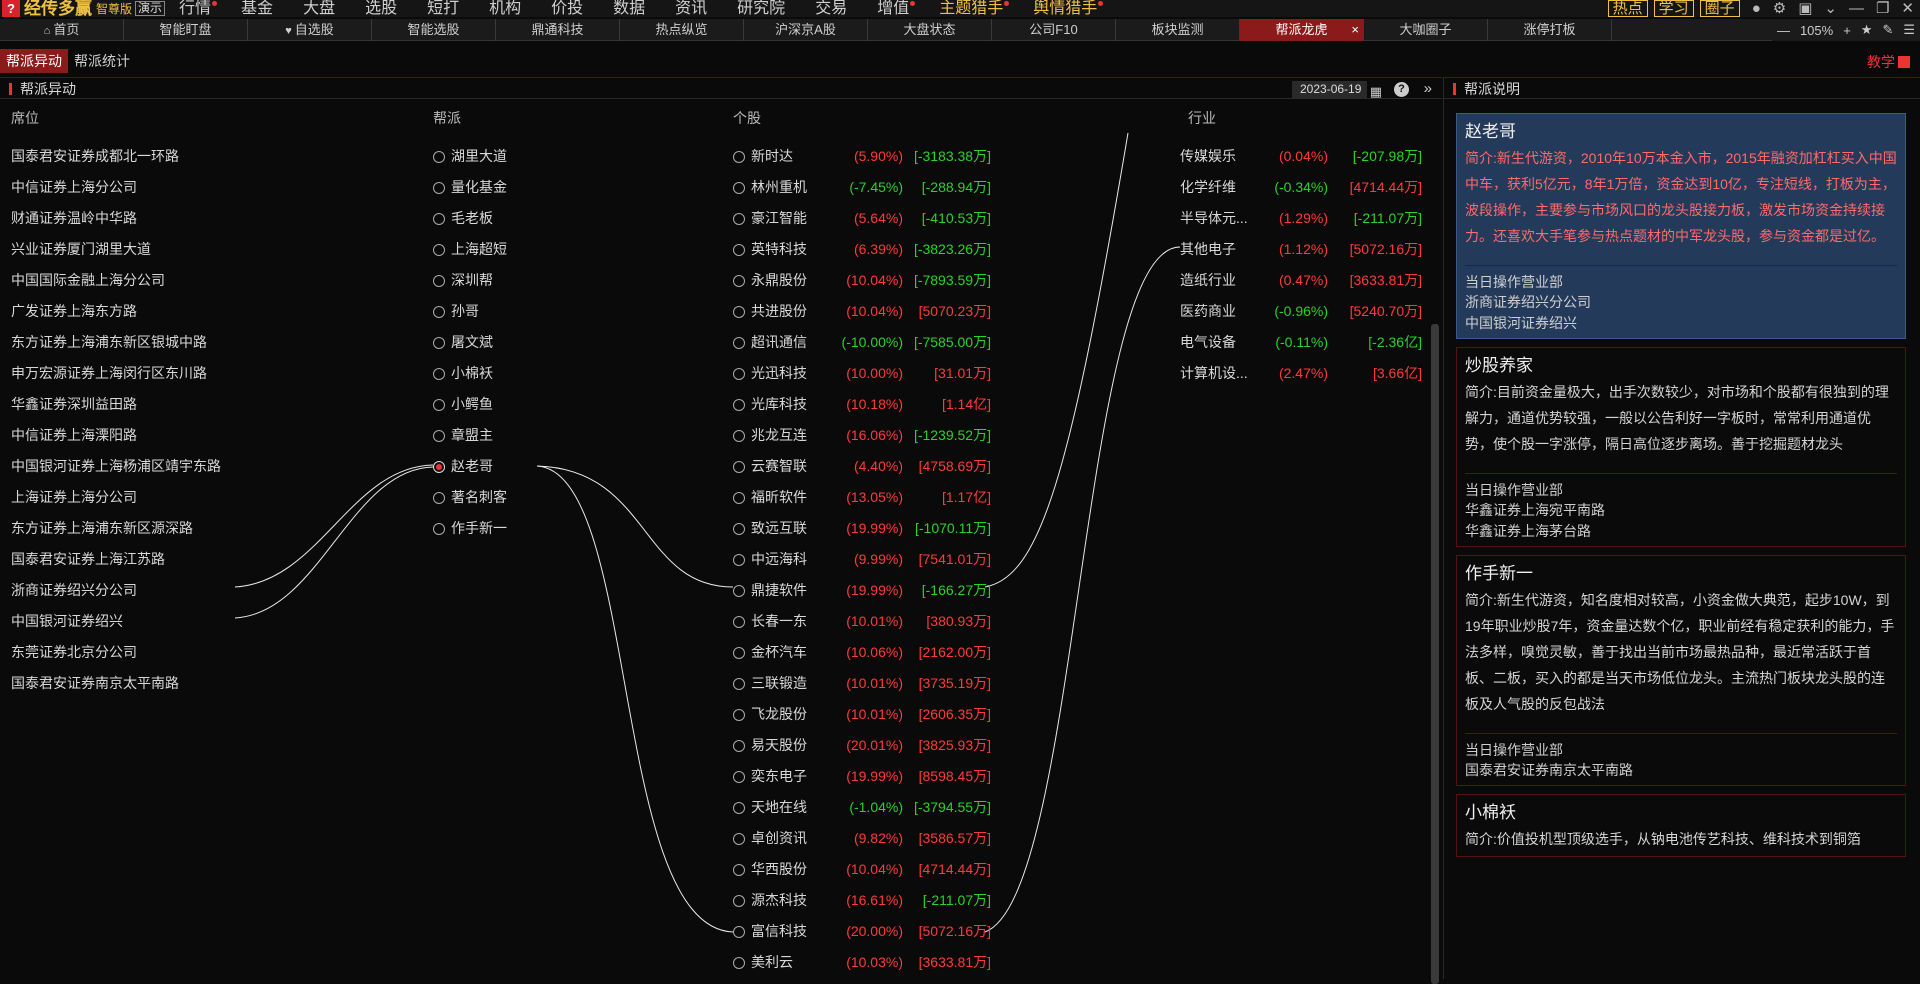 This screenshot has width=1920, height=984. Describe the element at coordinates (116, 559) in the screenshot. I see `seat-item: 国泰君安证券上海江苏路` at that location.